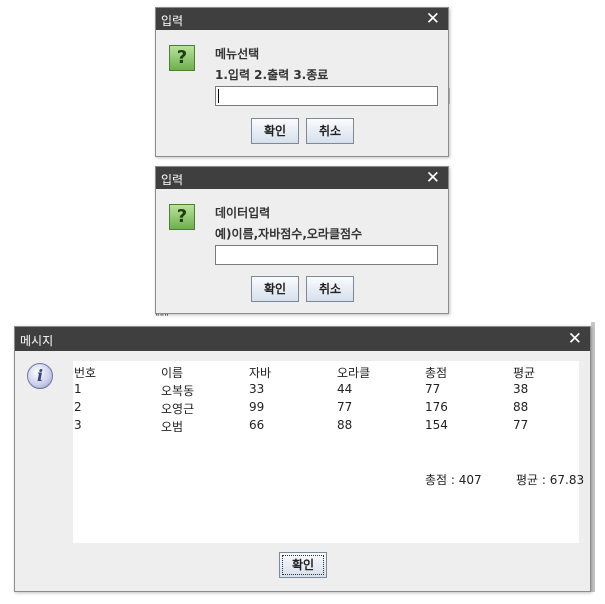 The image size is (605, 604). What do you see at coordinates (40, 376) in the screenshot?
I see `information-icon: i` at bounding box center [40, 376].